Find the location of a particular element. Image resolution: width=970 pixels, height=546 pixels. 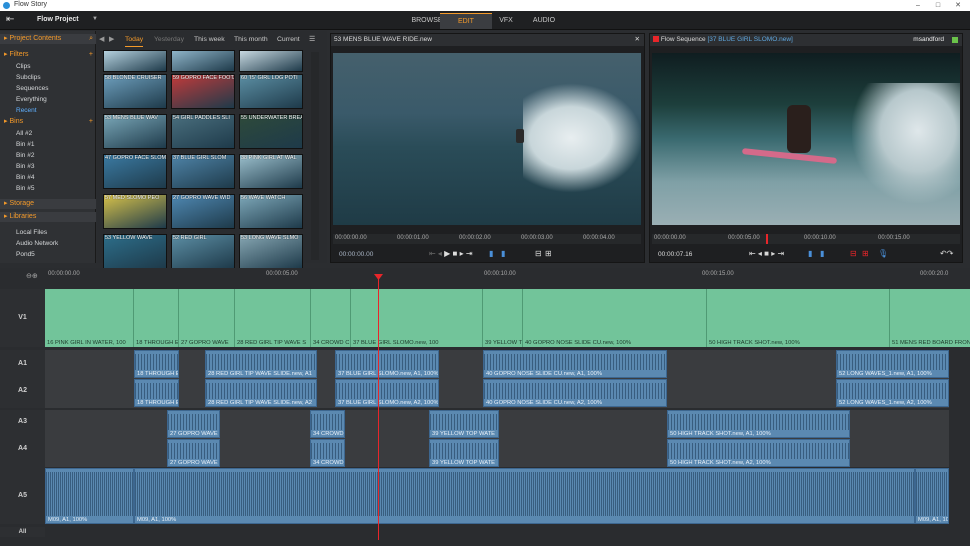

clip-thumbnail: 53 LONG WAVE SLMO is located at coordinates (271, 251).